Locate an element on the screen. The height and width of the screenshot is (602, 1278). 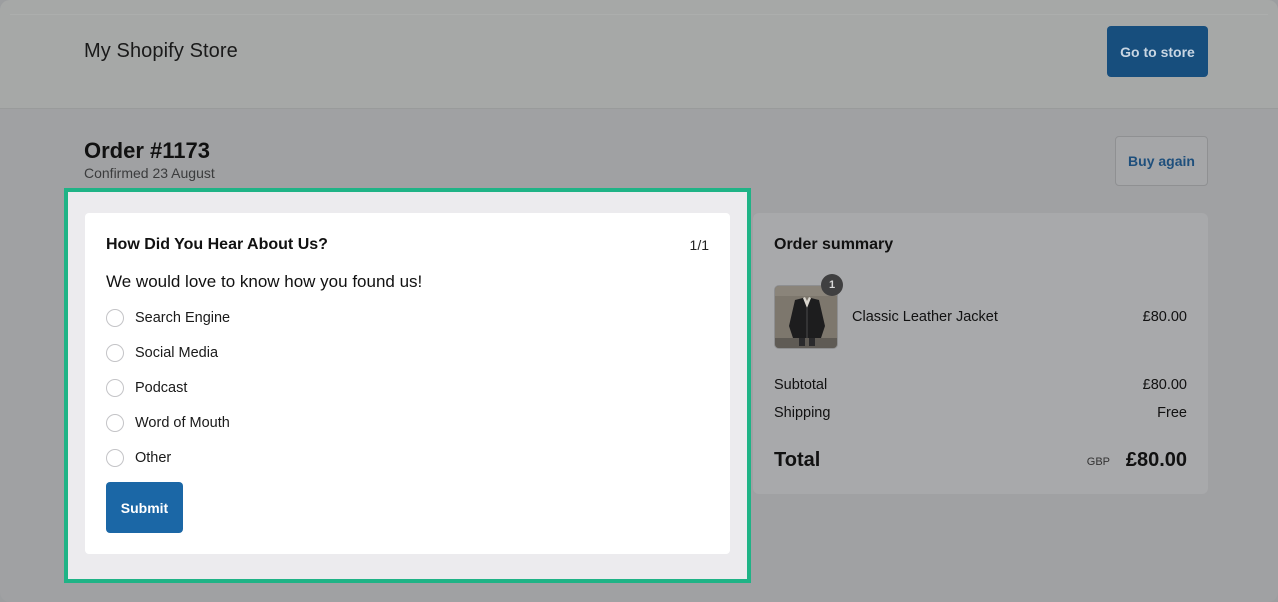
survey-page-indicator: 1/1 is located at coordinates (699, 245).